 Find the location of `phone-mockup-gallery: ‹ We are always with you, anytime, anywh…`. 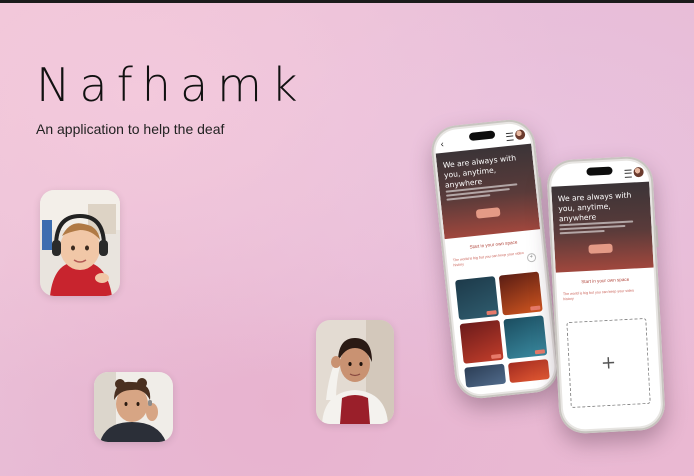

phone-mockup-gallery: ‹ We are always with you, anytime, anywh… is located at coordinates (495, 259).